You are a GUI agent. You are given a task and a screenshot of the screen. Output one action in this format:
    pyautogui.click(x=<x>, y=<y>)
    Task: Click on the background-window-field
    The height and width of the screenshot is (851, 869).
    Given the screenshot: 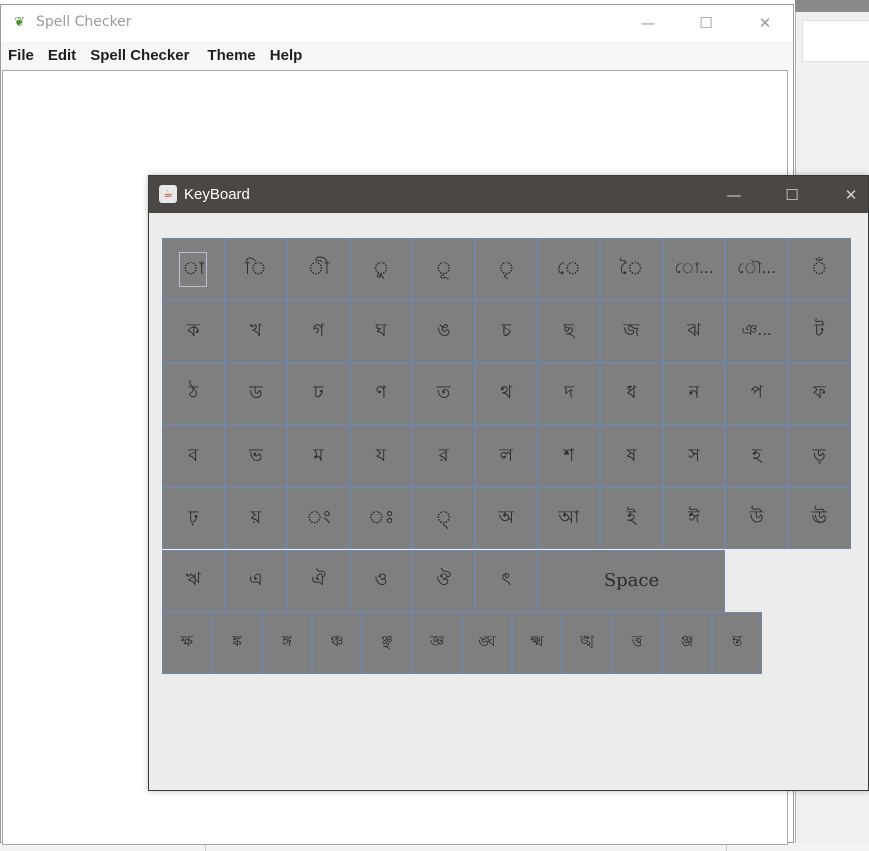 What is the action you would take?
    pyautogui.click(x=835, y=41)
    